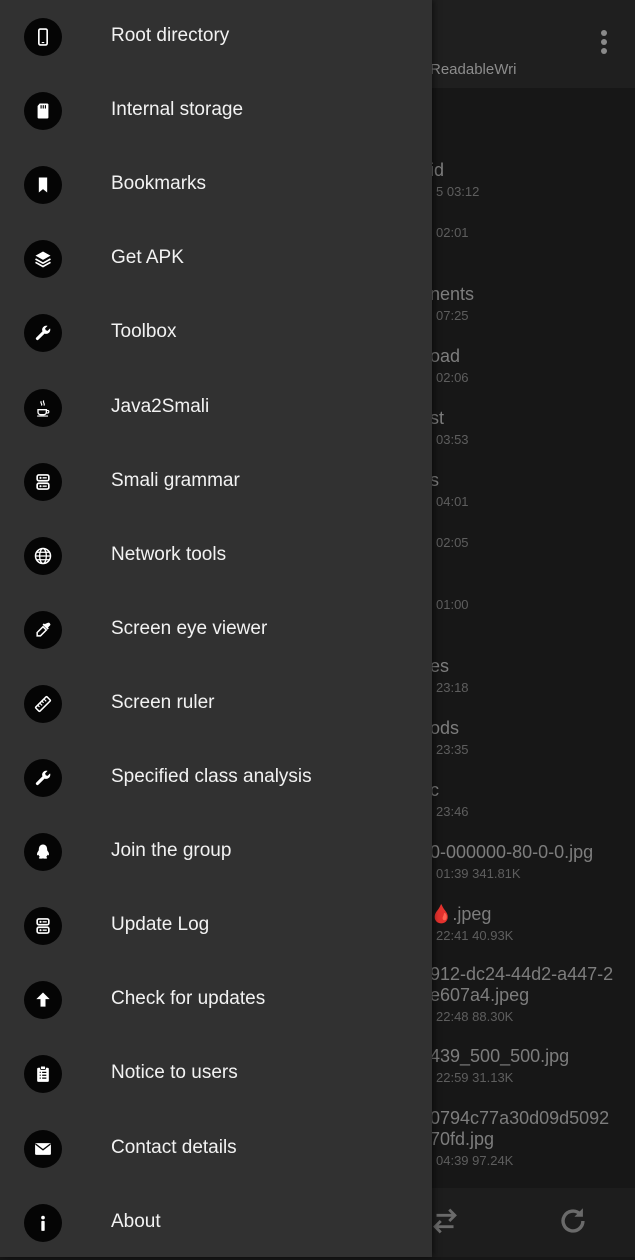  What do you see at coordinates (532, 1138) in the screenshot?
I see `file-list-item: 0794c77a30d09d5092 70fd.jpg 04:39 97.24K` at bounding box center [532, 1138].